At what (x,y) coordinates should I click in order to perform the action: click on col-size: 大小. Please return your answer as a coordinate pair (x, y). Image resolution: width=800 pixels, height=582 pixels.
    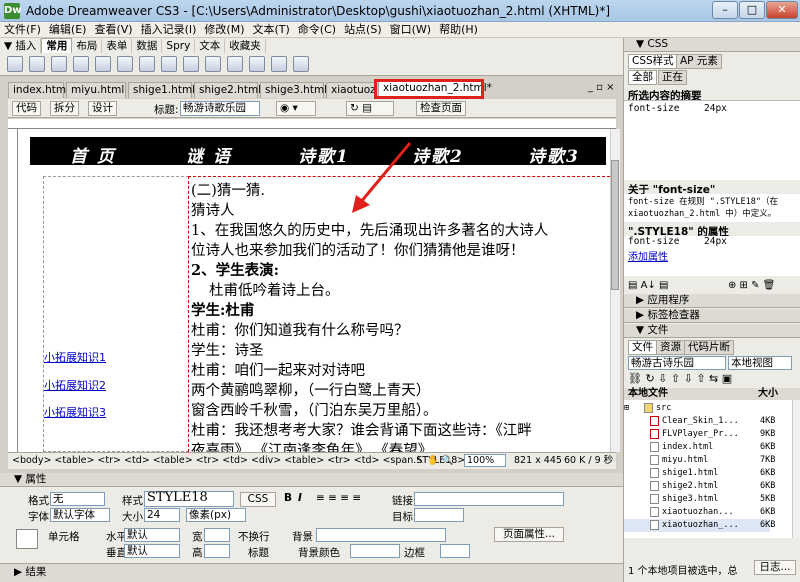
    Looking at the image, I should click on (768, 394).